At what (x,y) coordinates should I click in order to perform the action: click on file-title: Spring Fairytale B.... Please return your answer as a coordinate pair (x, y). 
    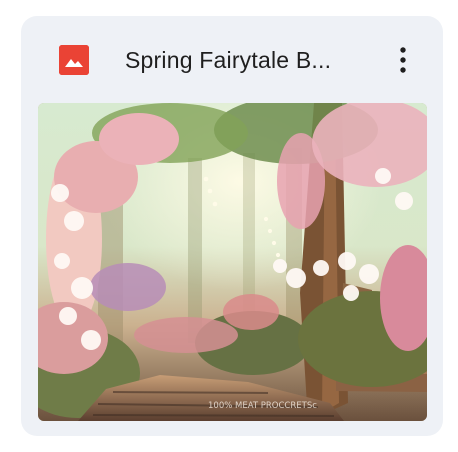
    Looking at the image, I should click on (250, 60).